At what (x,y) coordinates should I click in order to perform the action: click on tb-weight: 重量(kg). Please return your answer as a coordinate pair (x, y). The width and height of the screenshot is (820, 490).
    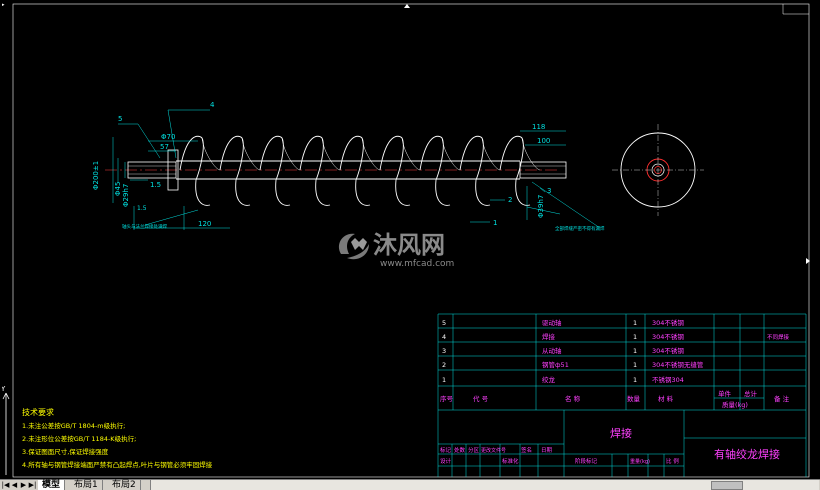
    Looking at the image, I should click on (640, 461).